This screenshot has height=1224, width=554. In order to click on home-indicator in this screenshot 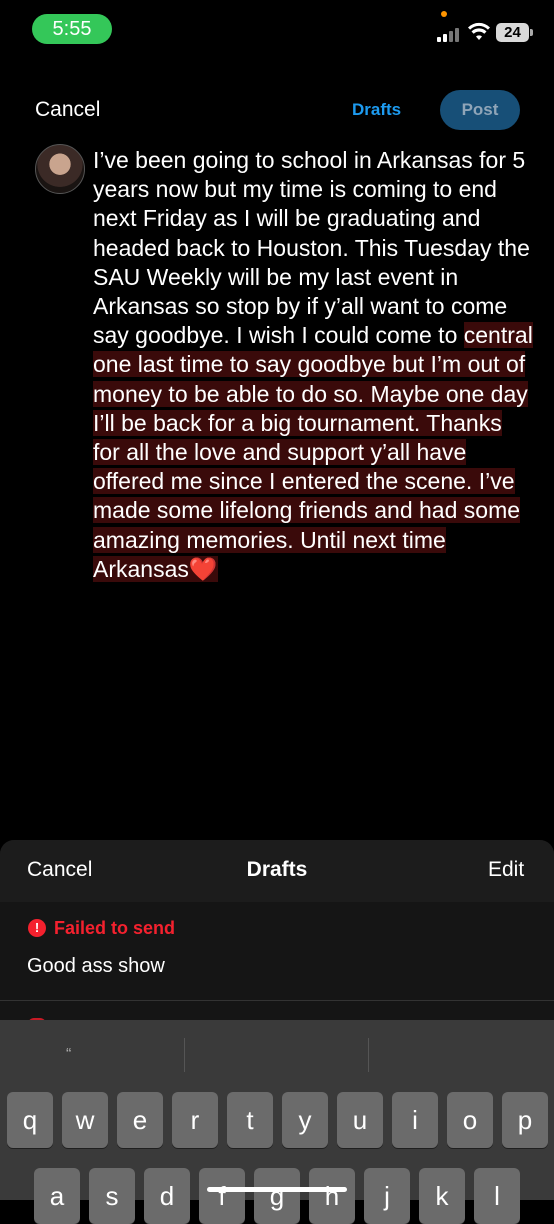, I will do `click(277, 1189)`.